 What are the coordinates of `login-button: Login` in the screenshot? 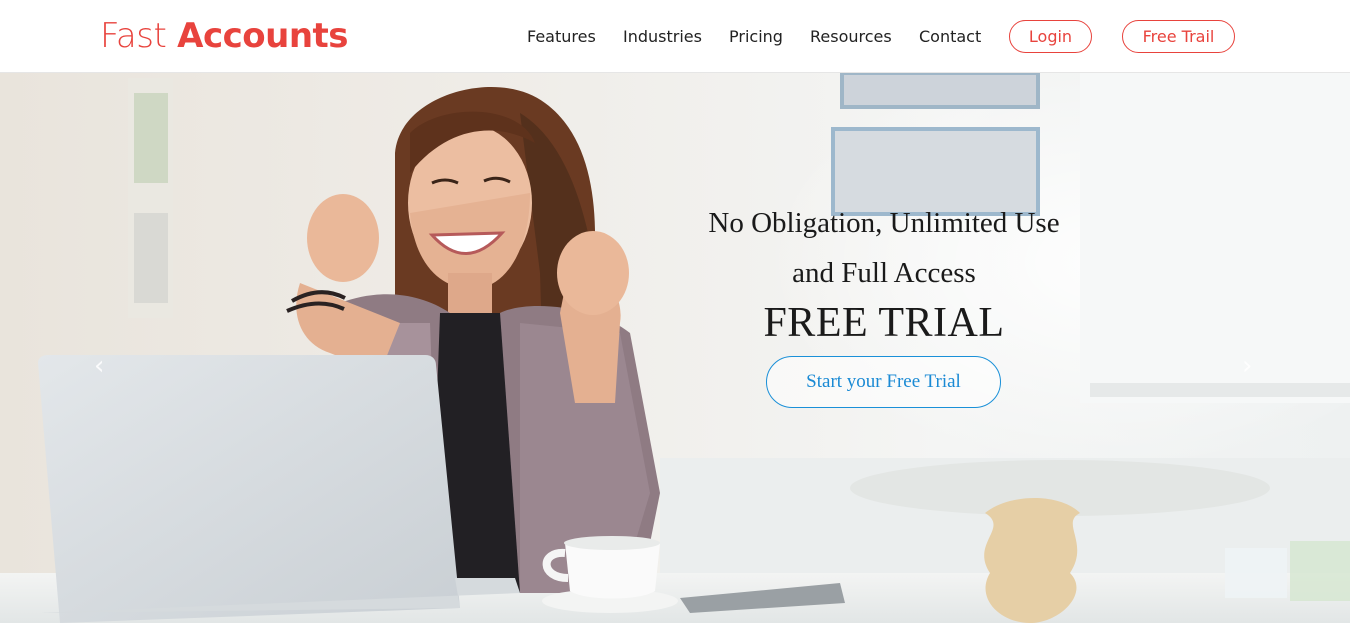 It's located at (1050, 36).